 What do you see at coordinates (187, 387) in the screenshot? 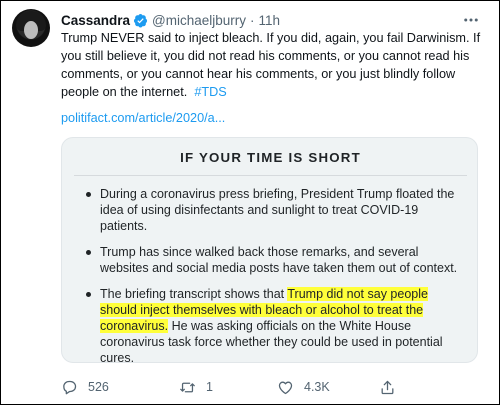
I see `retweet-icon` at bounding box center [187, 387].